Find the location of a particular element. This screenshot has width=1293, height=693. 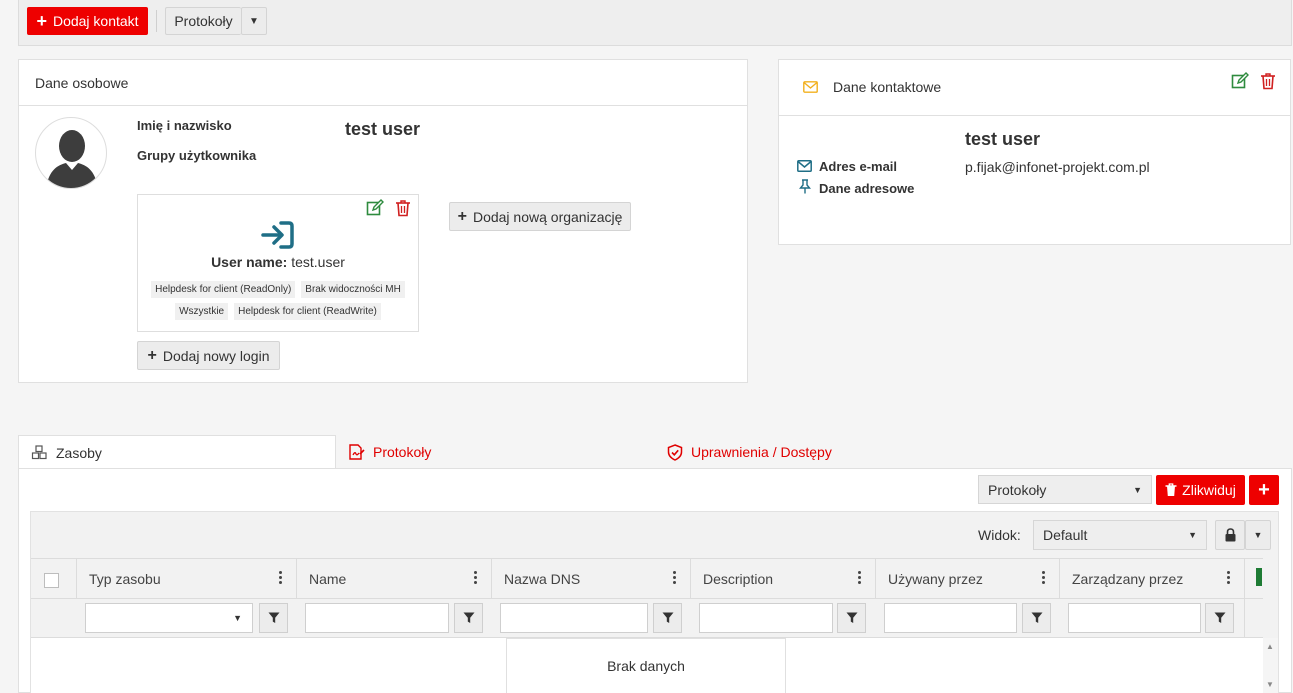

group-tag: Helpdesk for client (ReadOnly) is located at coordinates (223, 289).